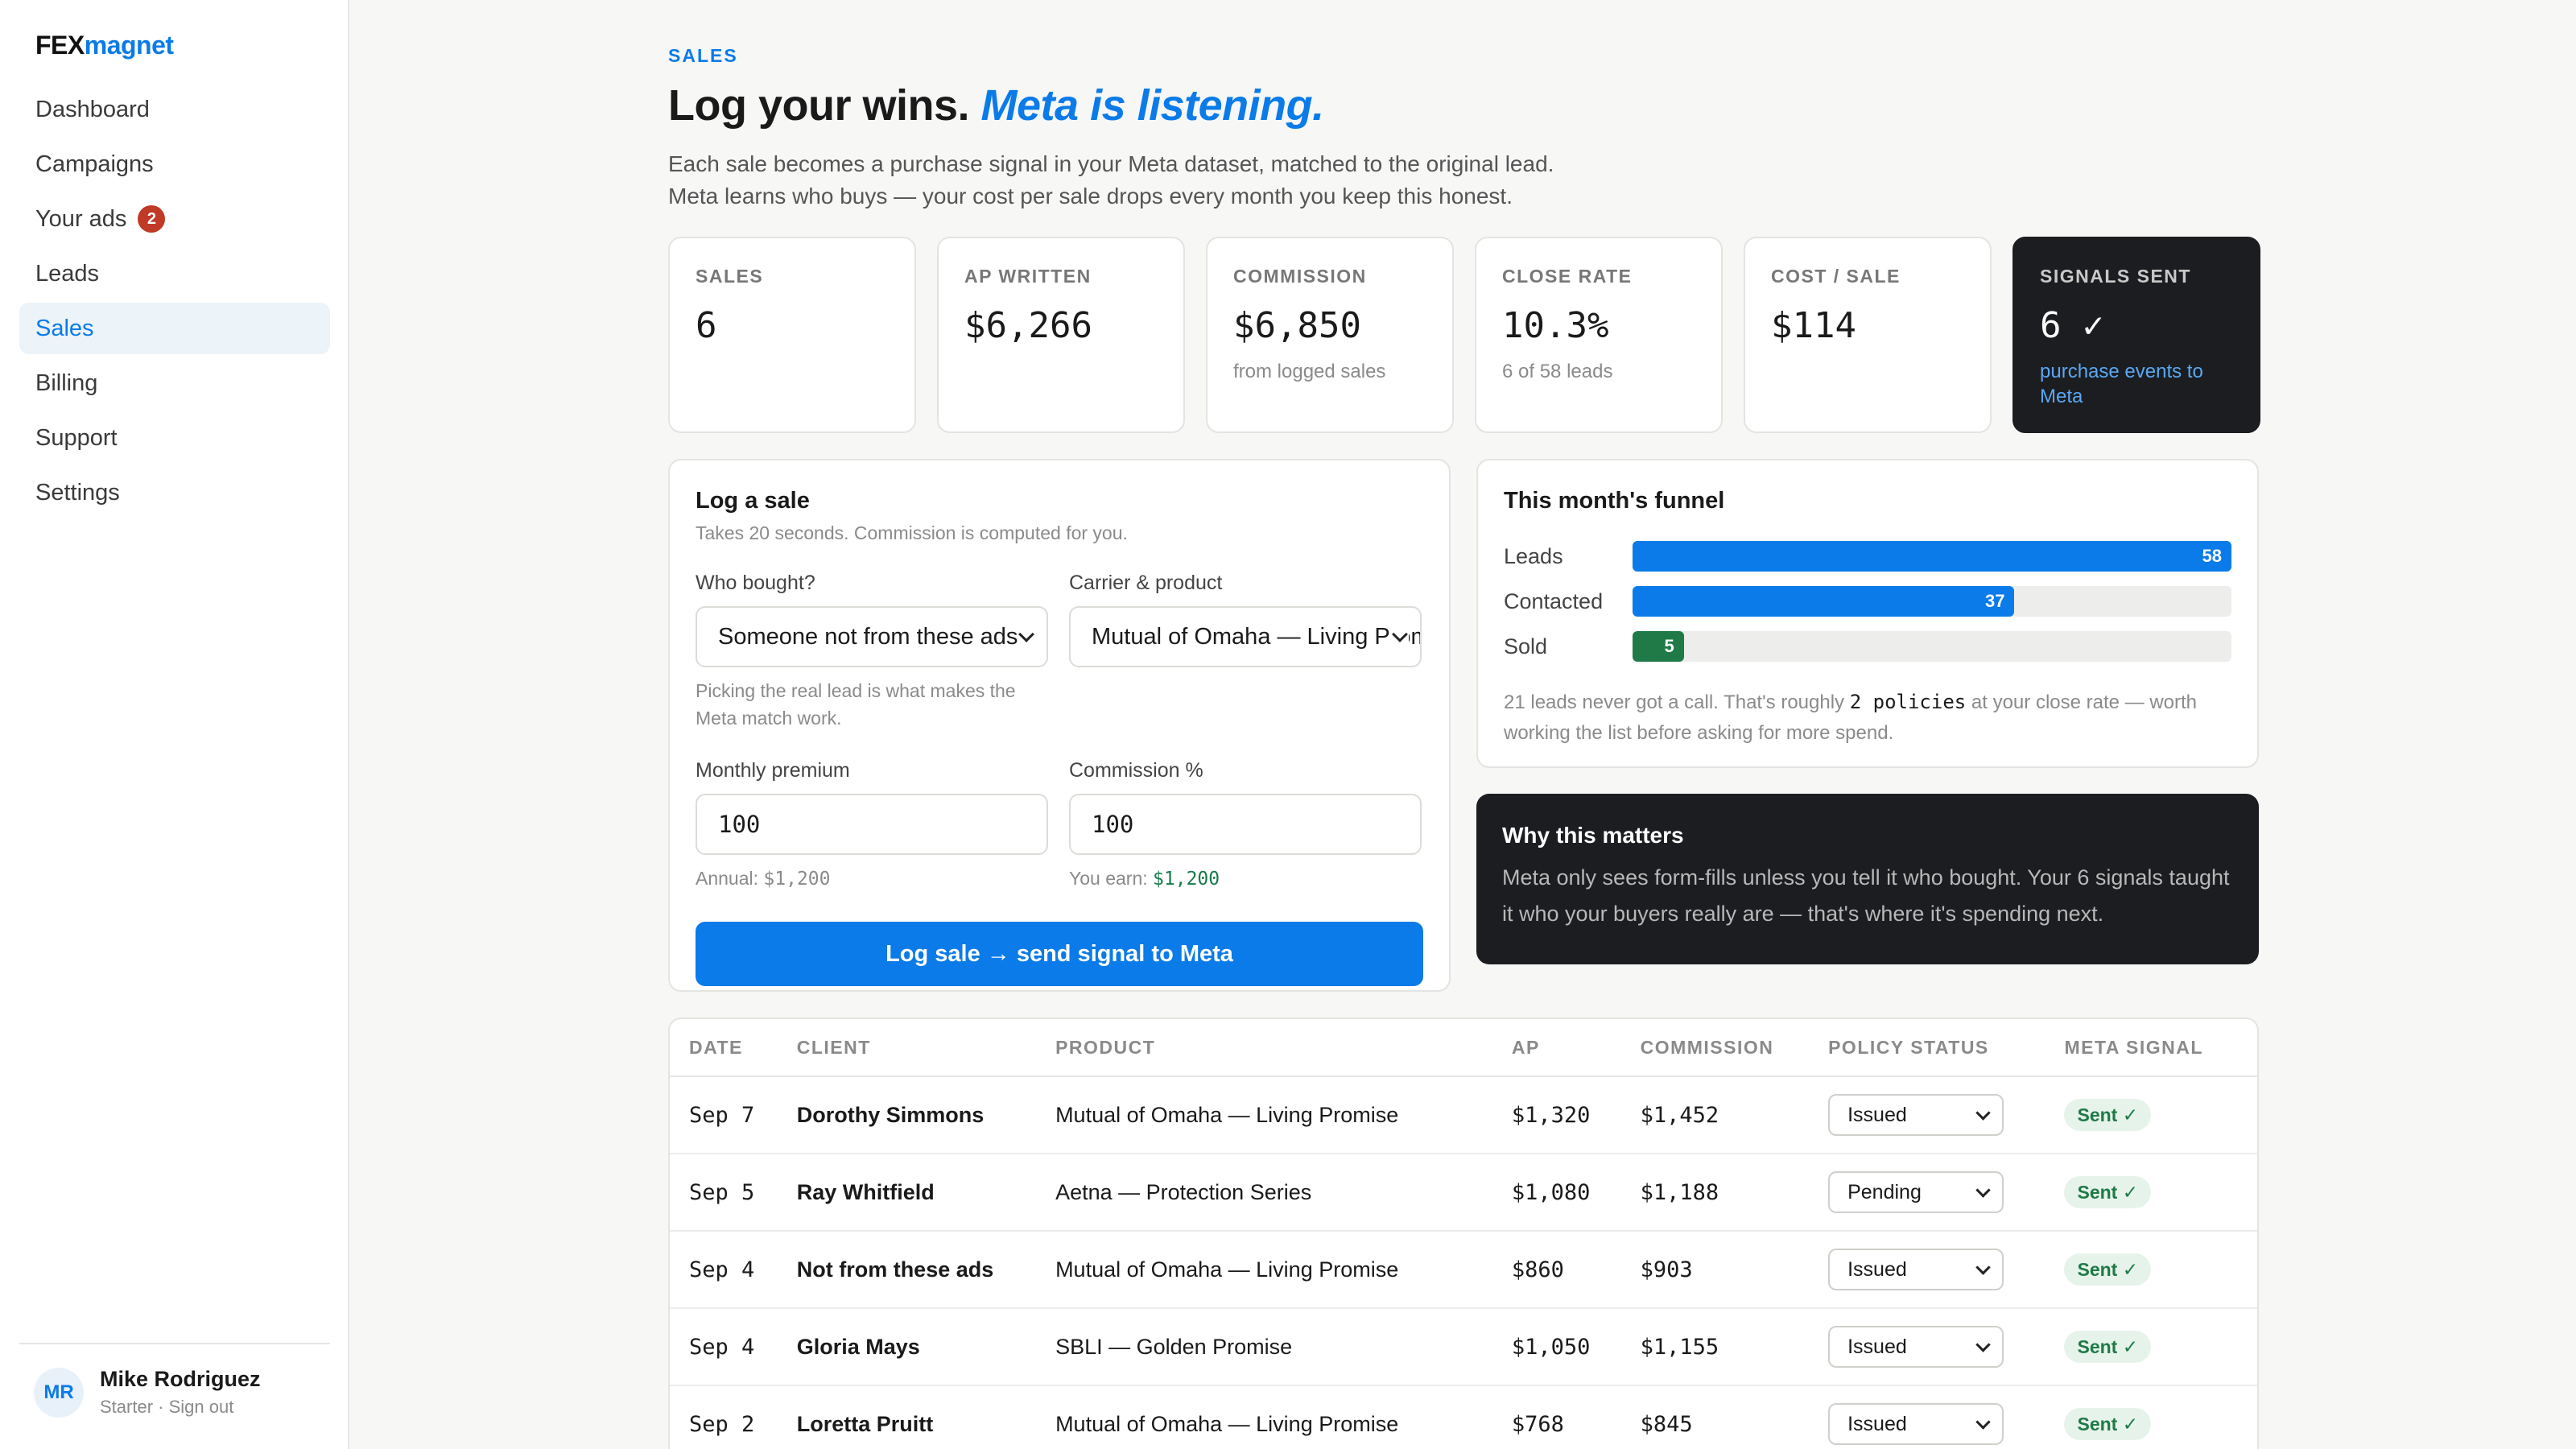 This screenshot has height=1449, width=2576. I want to click on chevron-down-icon, so click(1983, 1347).